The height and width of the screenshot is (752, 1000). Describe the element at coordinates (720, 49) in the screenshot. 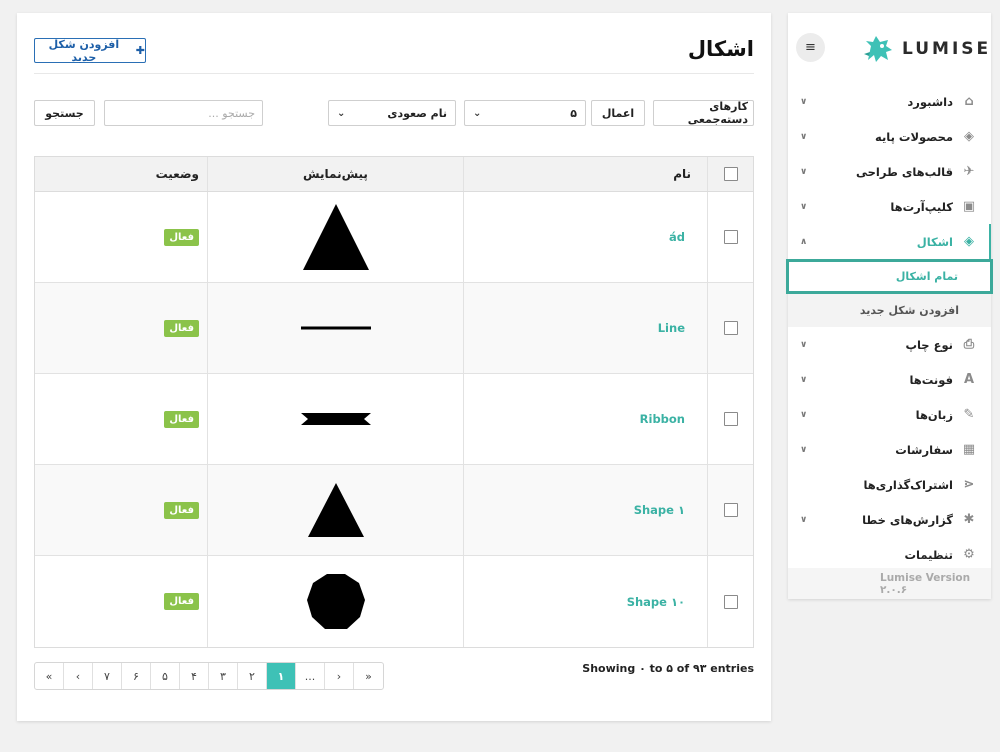

I see `page-title: اشکال` at that location.